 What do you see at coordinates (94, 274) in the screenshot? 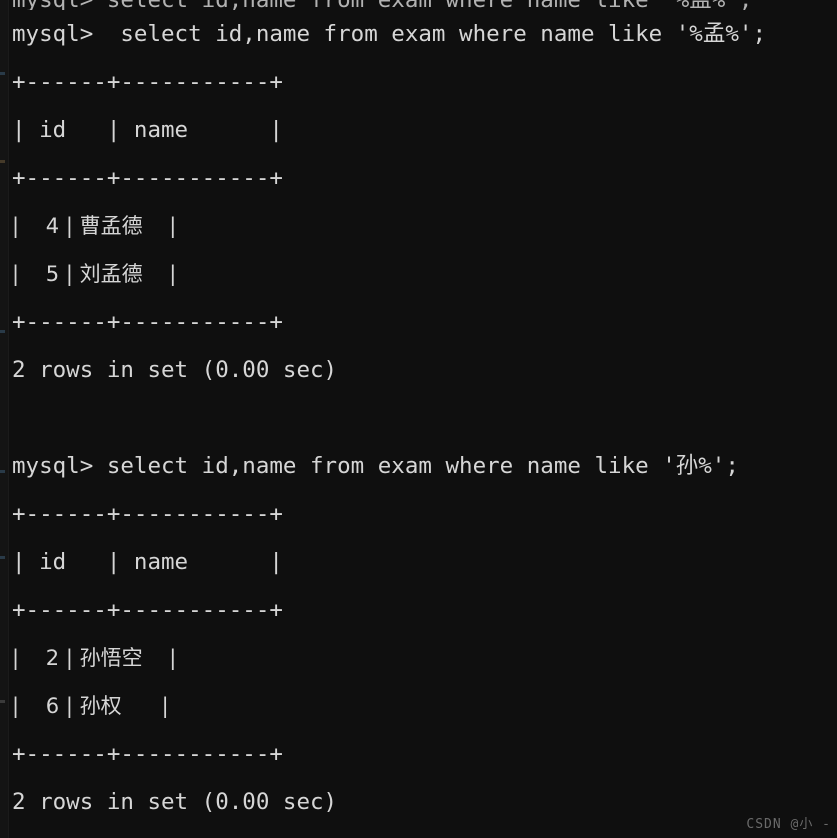
I see `table-row: | 5 | 刘孟德 |` at bounding box center [94, 274].